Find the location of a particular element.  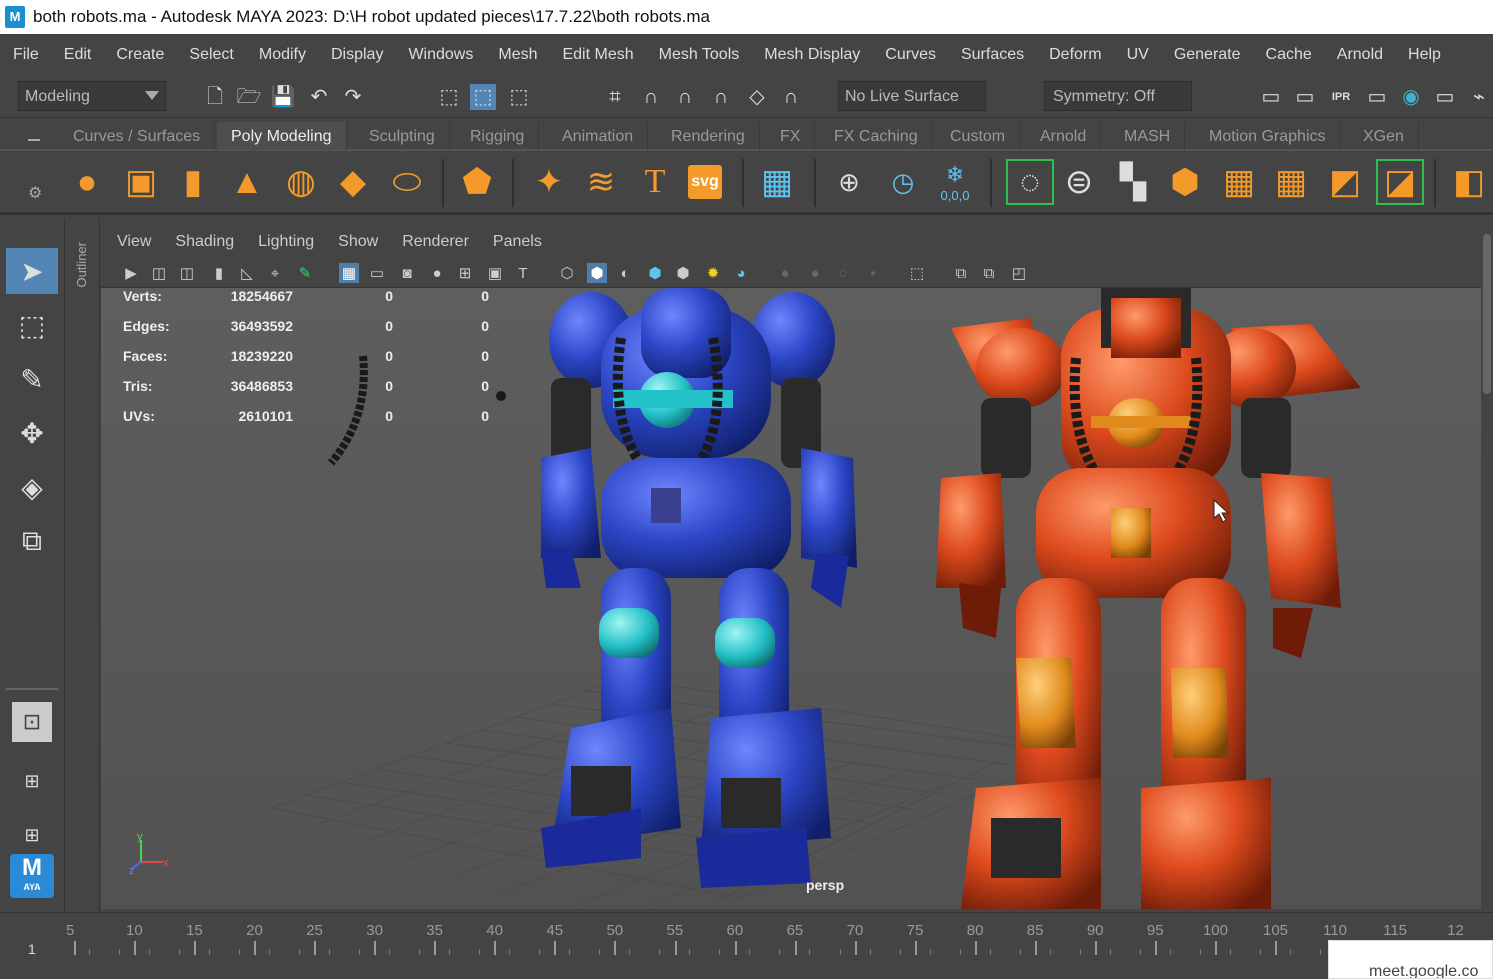

poly-cone-icon: ▲ is located at coordinates (247, 182).